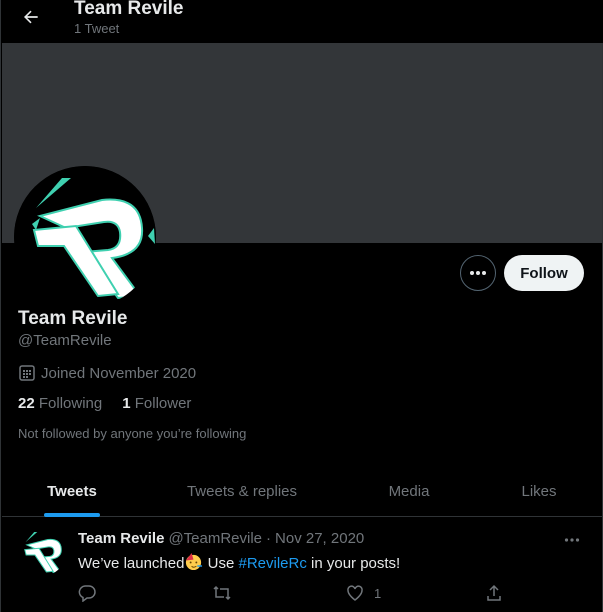 This screenshot has height=612, width=603. I want to click on followers-count: 1, so click(126, 403).